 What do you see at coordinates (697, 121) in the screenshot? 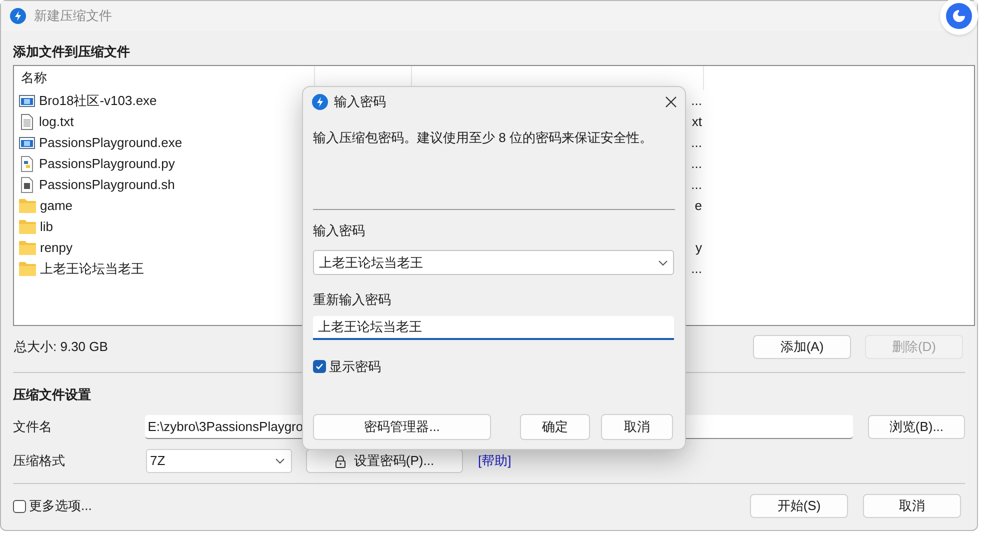
I see `file-path: xt` at bounding box center [697, 121].